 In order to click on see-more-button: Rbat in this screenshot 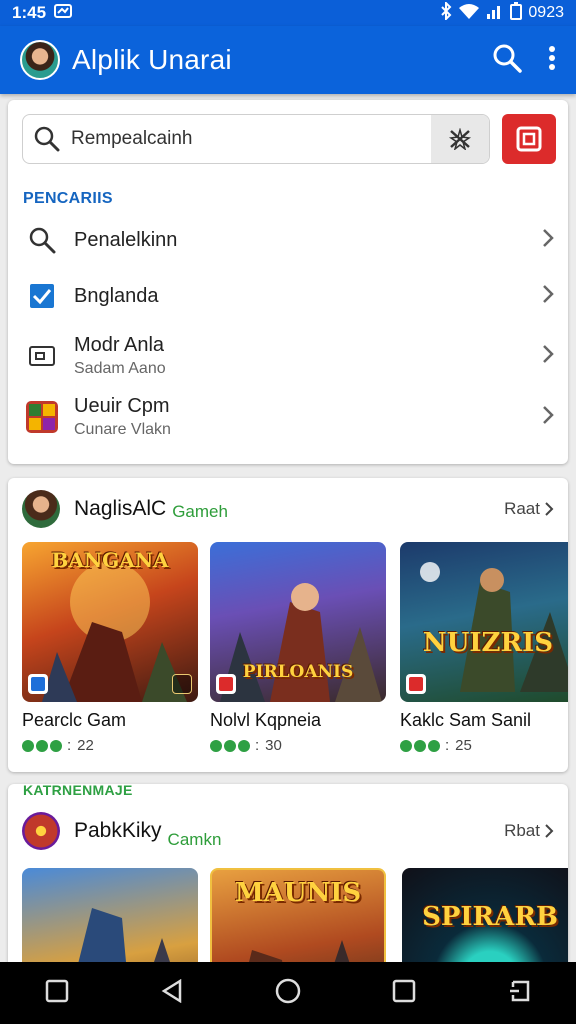, I will do `click(529, 831)`.